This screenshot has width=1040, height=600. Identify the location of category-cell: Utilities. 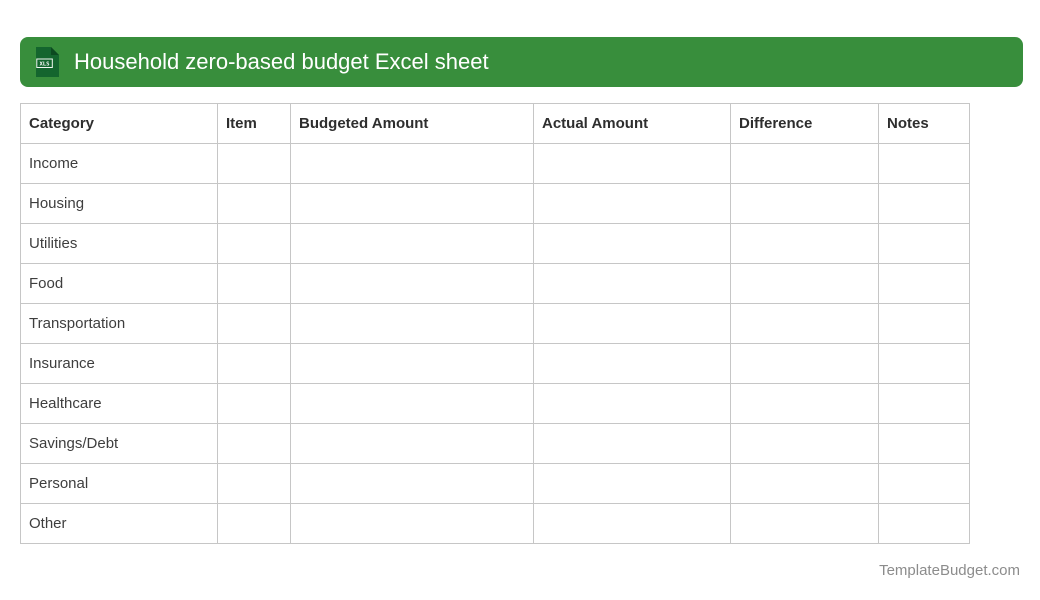
(119, 243).